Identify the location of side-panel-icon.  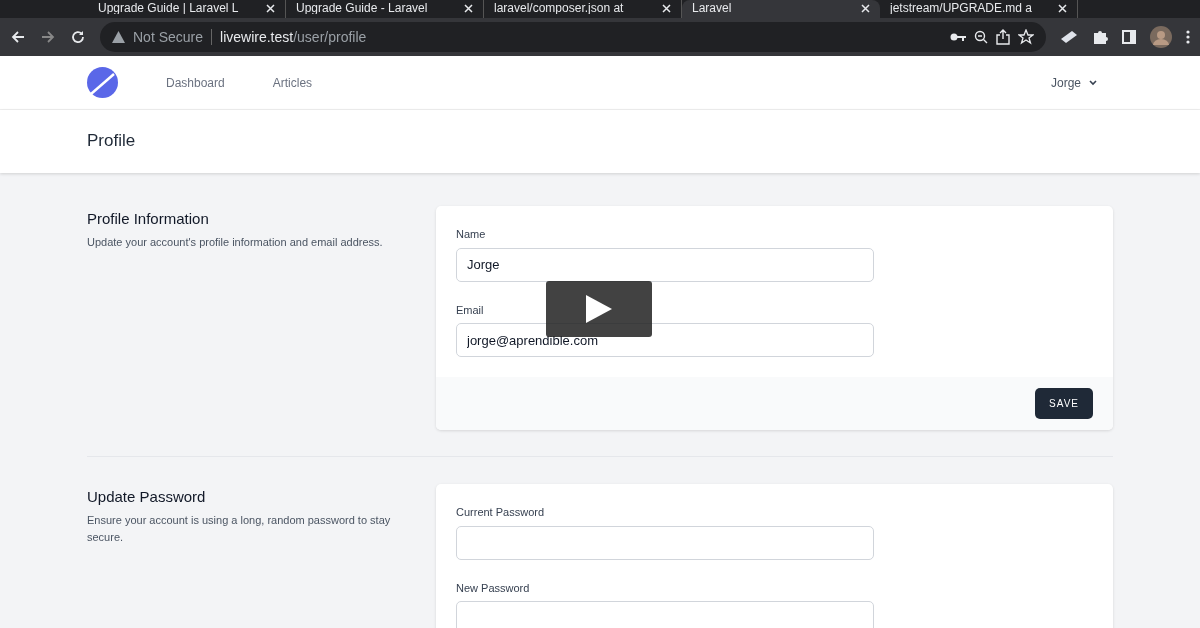
(1129, 37).